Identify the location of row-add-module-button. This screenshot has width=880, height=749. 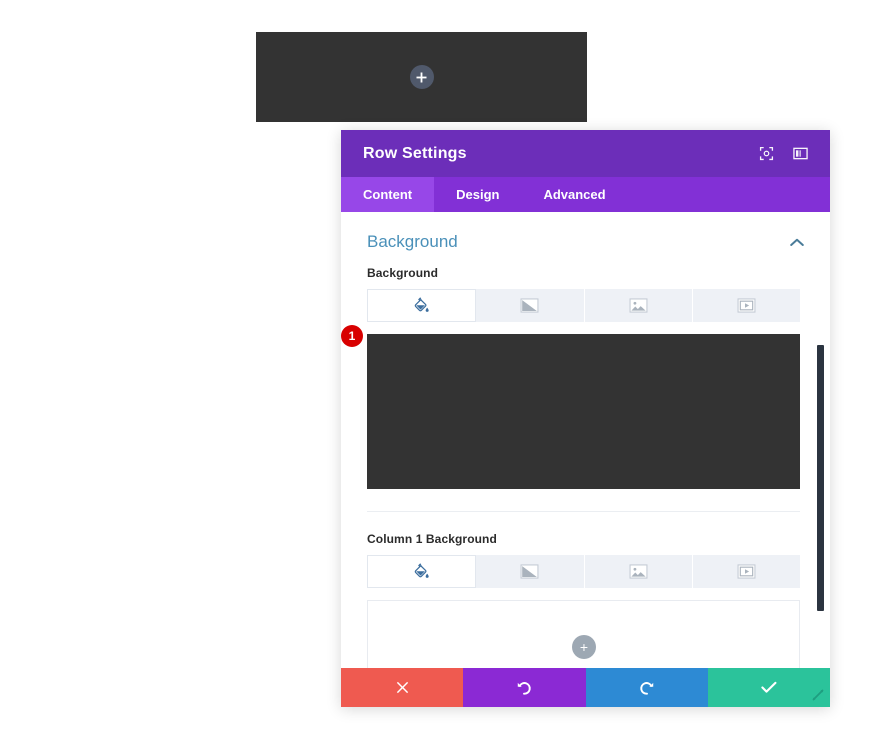
(421, 77).